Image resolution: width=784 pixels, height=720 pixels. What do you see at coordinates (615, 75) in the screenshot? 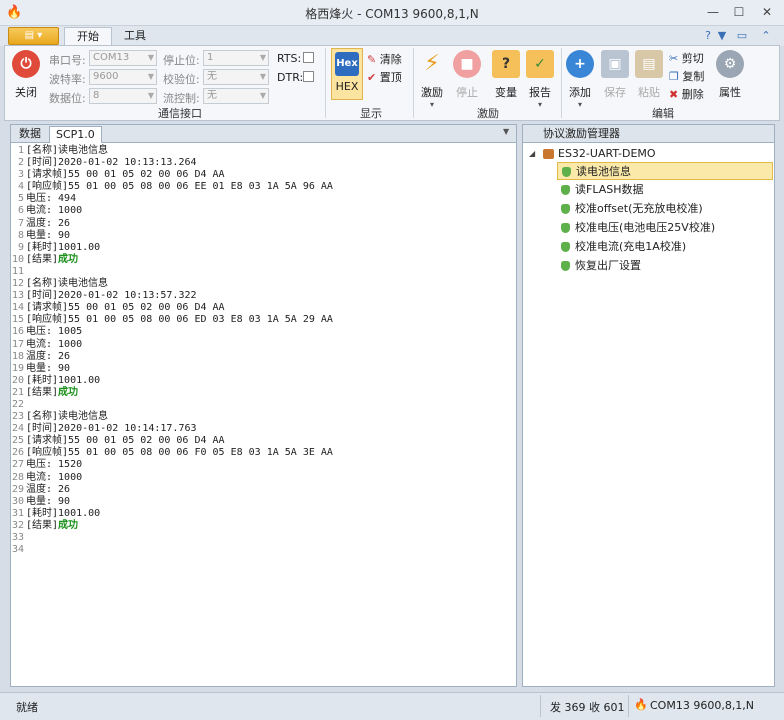
I see `save-button: ▣ 保存` at bounding box center [615, 75].